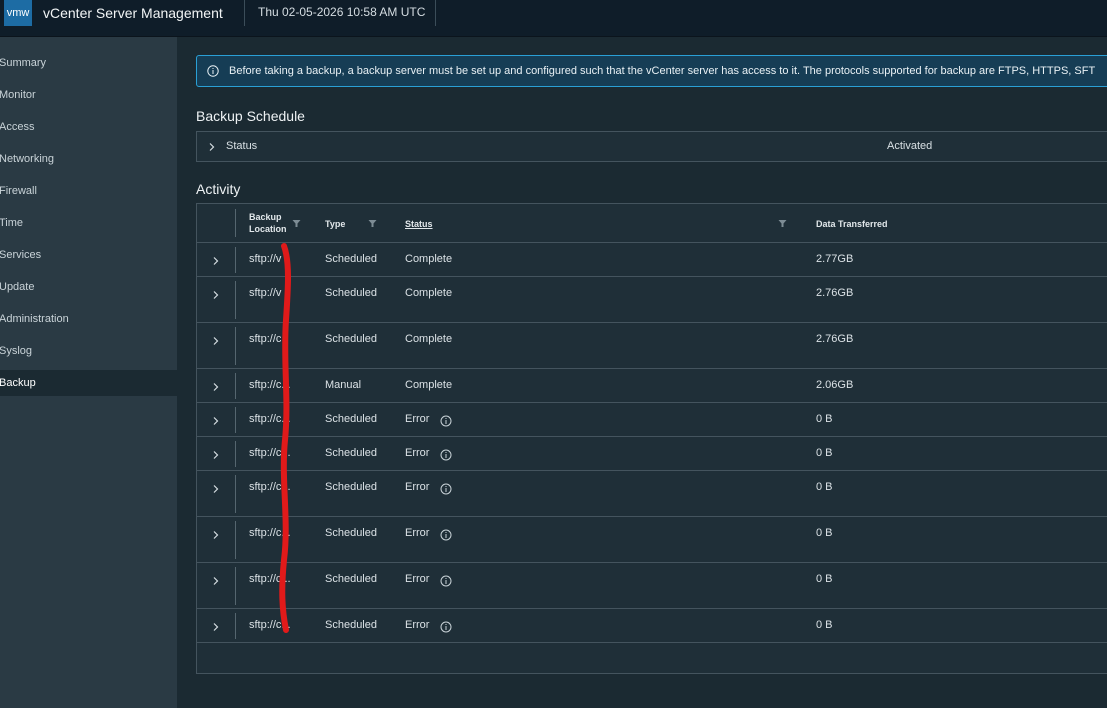  I want to click on sidebar-item-firewall: Firewall, so click(88, 191).